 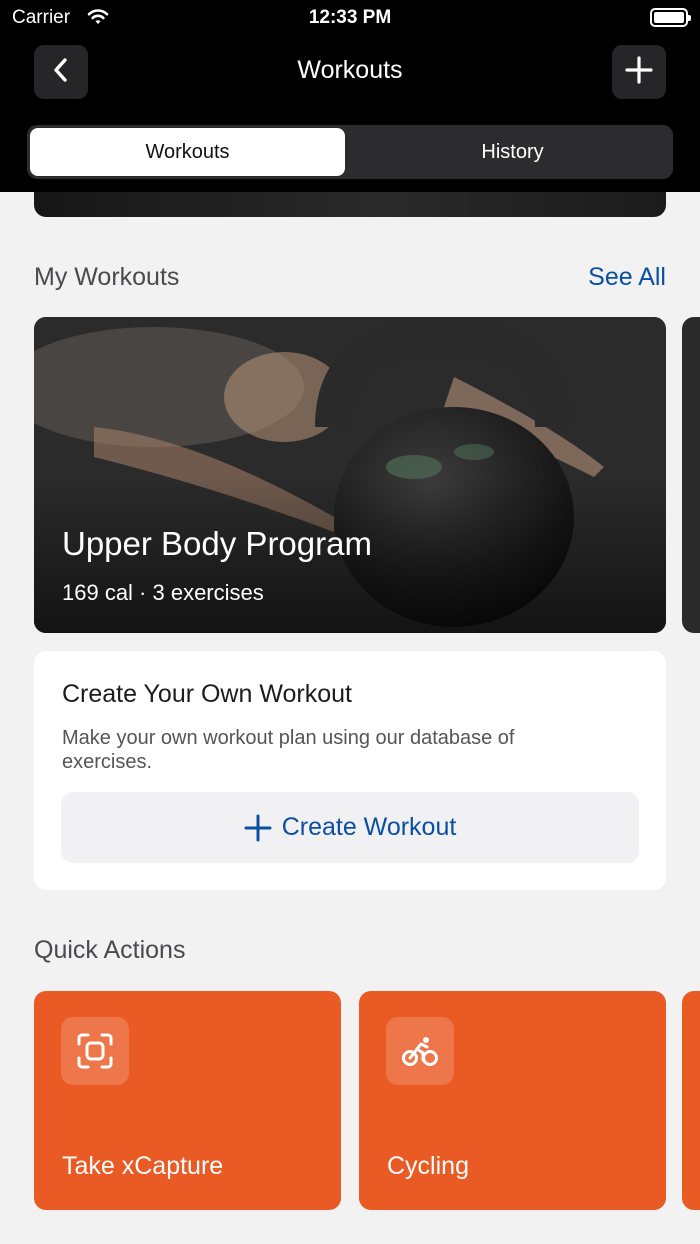 I want to click on status-bar: Carrier 12:33 PM, so click(x=350, y=18).